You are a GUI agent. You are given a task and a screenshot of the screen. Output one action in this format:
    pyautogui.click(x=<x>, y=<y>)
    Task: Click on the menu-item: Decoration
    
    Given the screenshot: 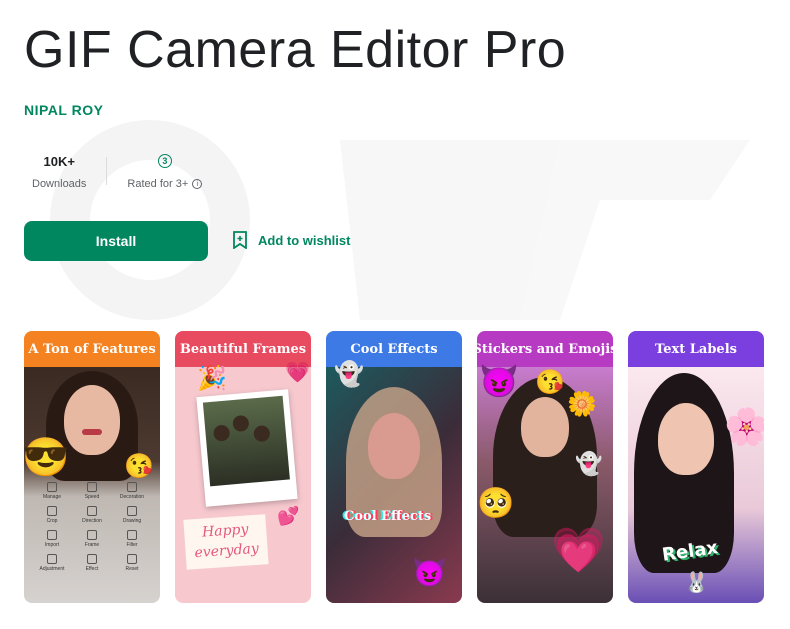 What is the action you would take?
    pyautogui.click(x=132, y=491)
    